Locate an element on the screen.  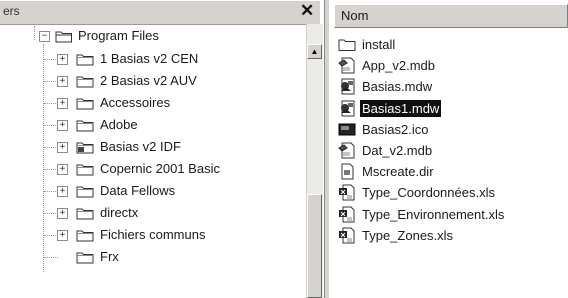
tree-item: + Copernic 2001 Basic is located at coordinates (150, 169).